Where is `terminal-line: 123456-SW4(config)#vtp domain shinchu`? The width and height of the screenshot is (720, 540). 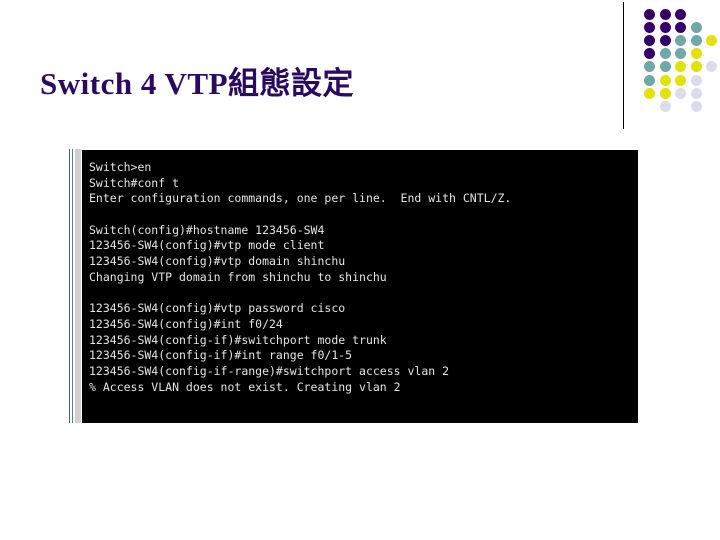
terminal-line: 123456-SW4(config)#vtp domain shinchu is located at coordinates (217, 261).